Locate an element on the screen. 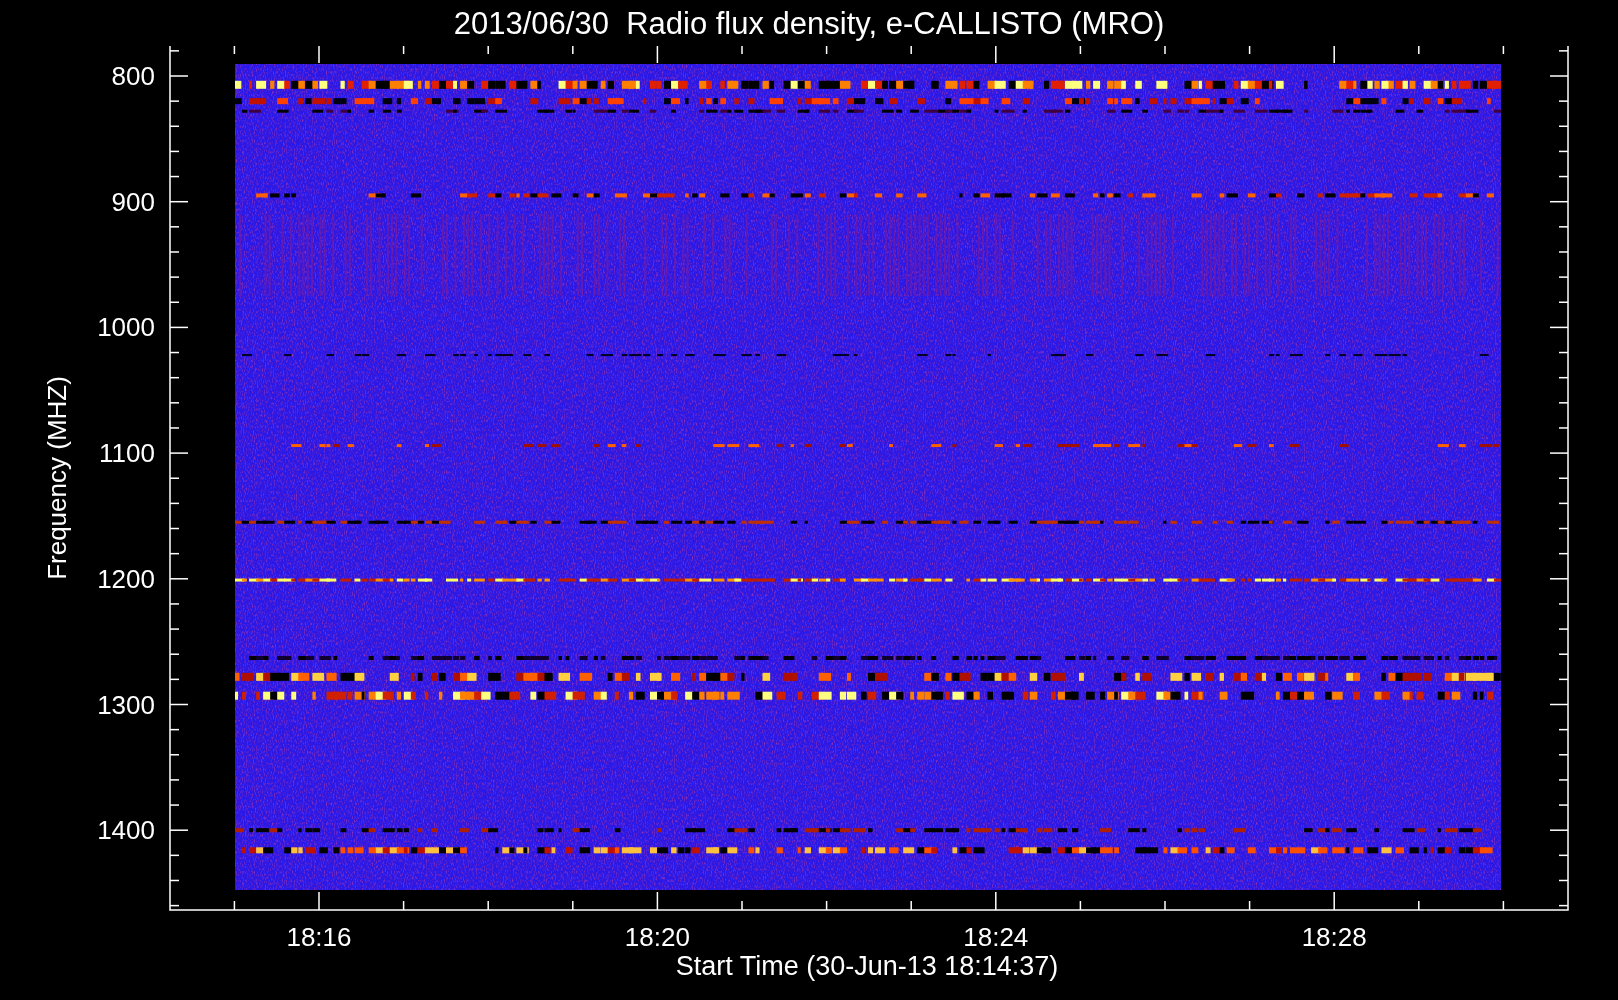 This screenshot has height=1000, width=1618. x-tick-label: 18:24 is located at coordinates (996, 937).